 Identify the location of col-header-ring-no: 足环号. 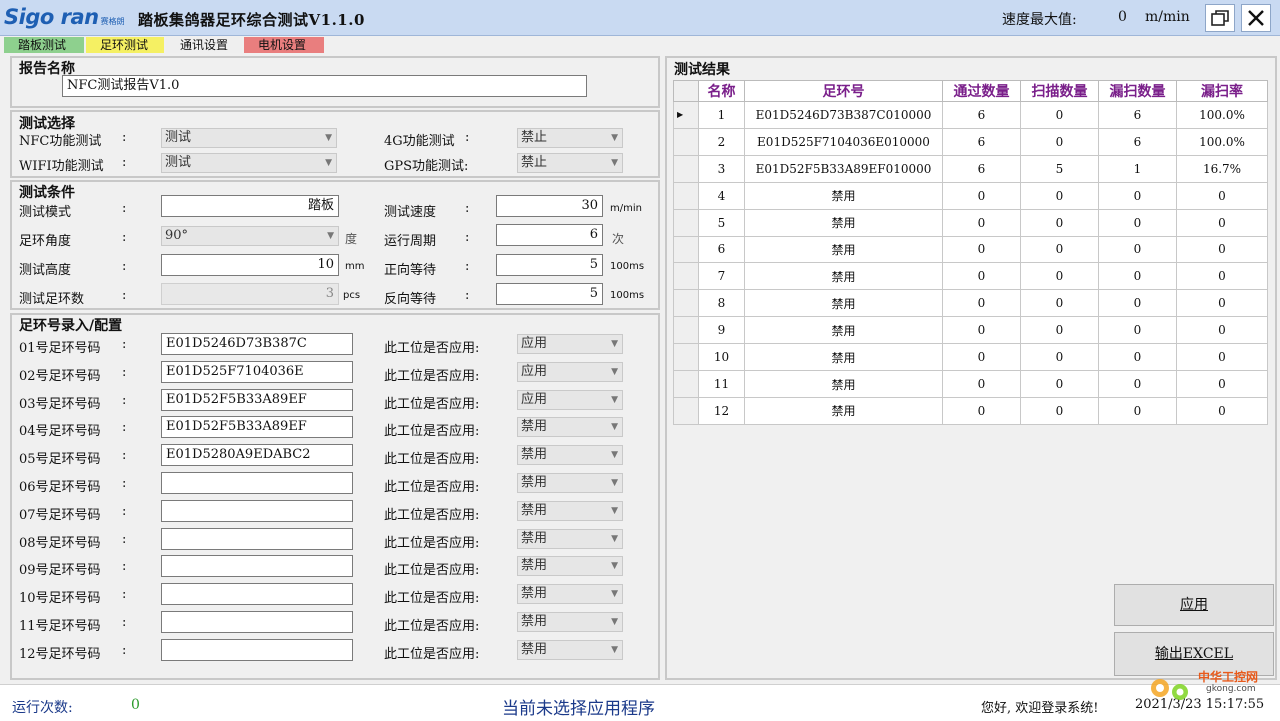
(843, 91).